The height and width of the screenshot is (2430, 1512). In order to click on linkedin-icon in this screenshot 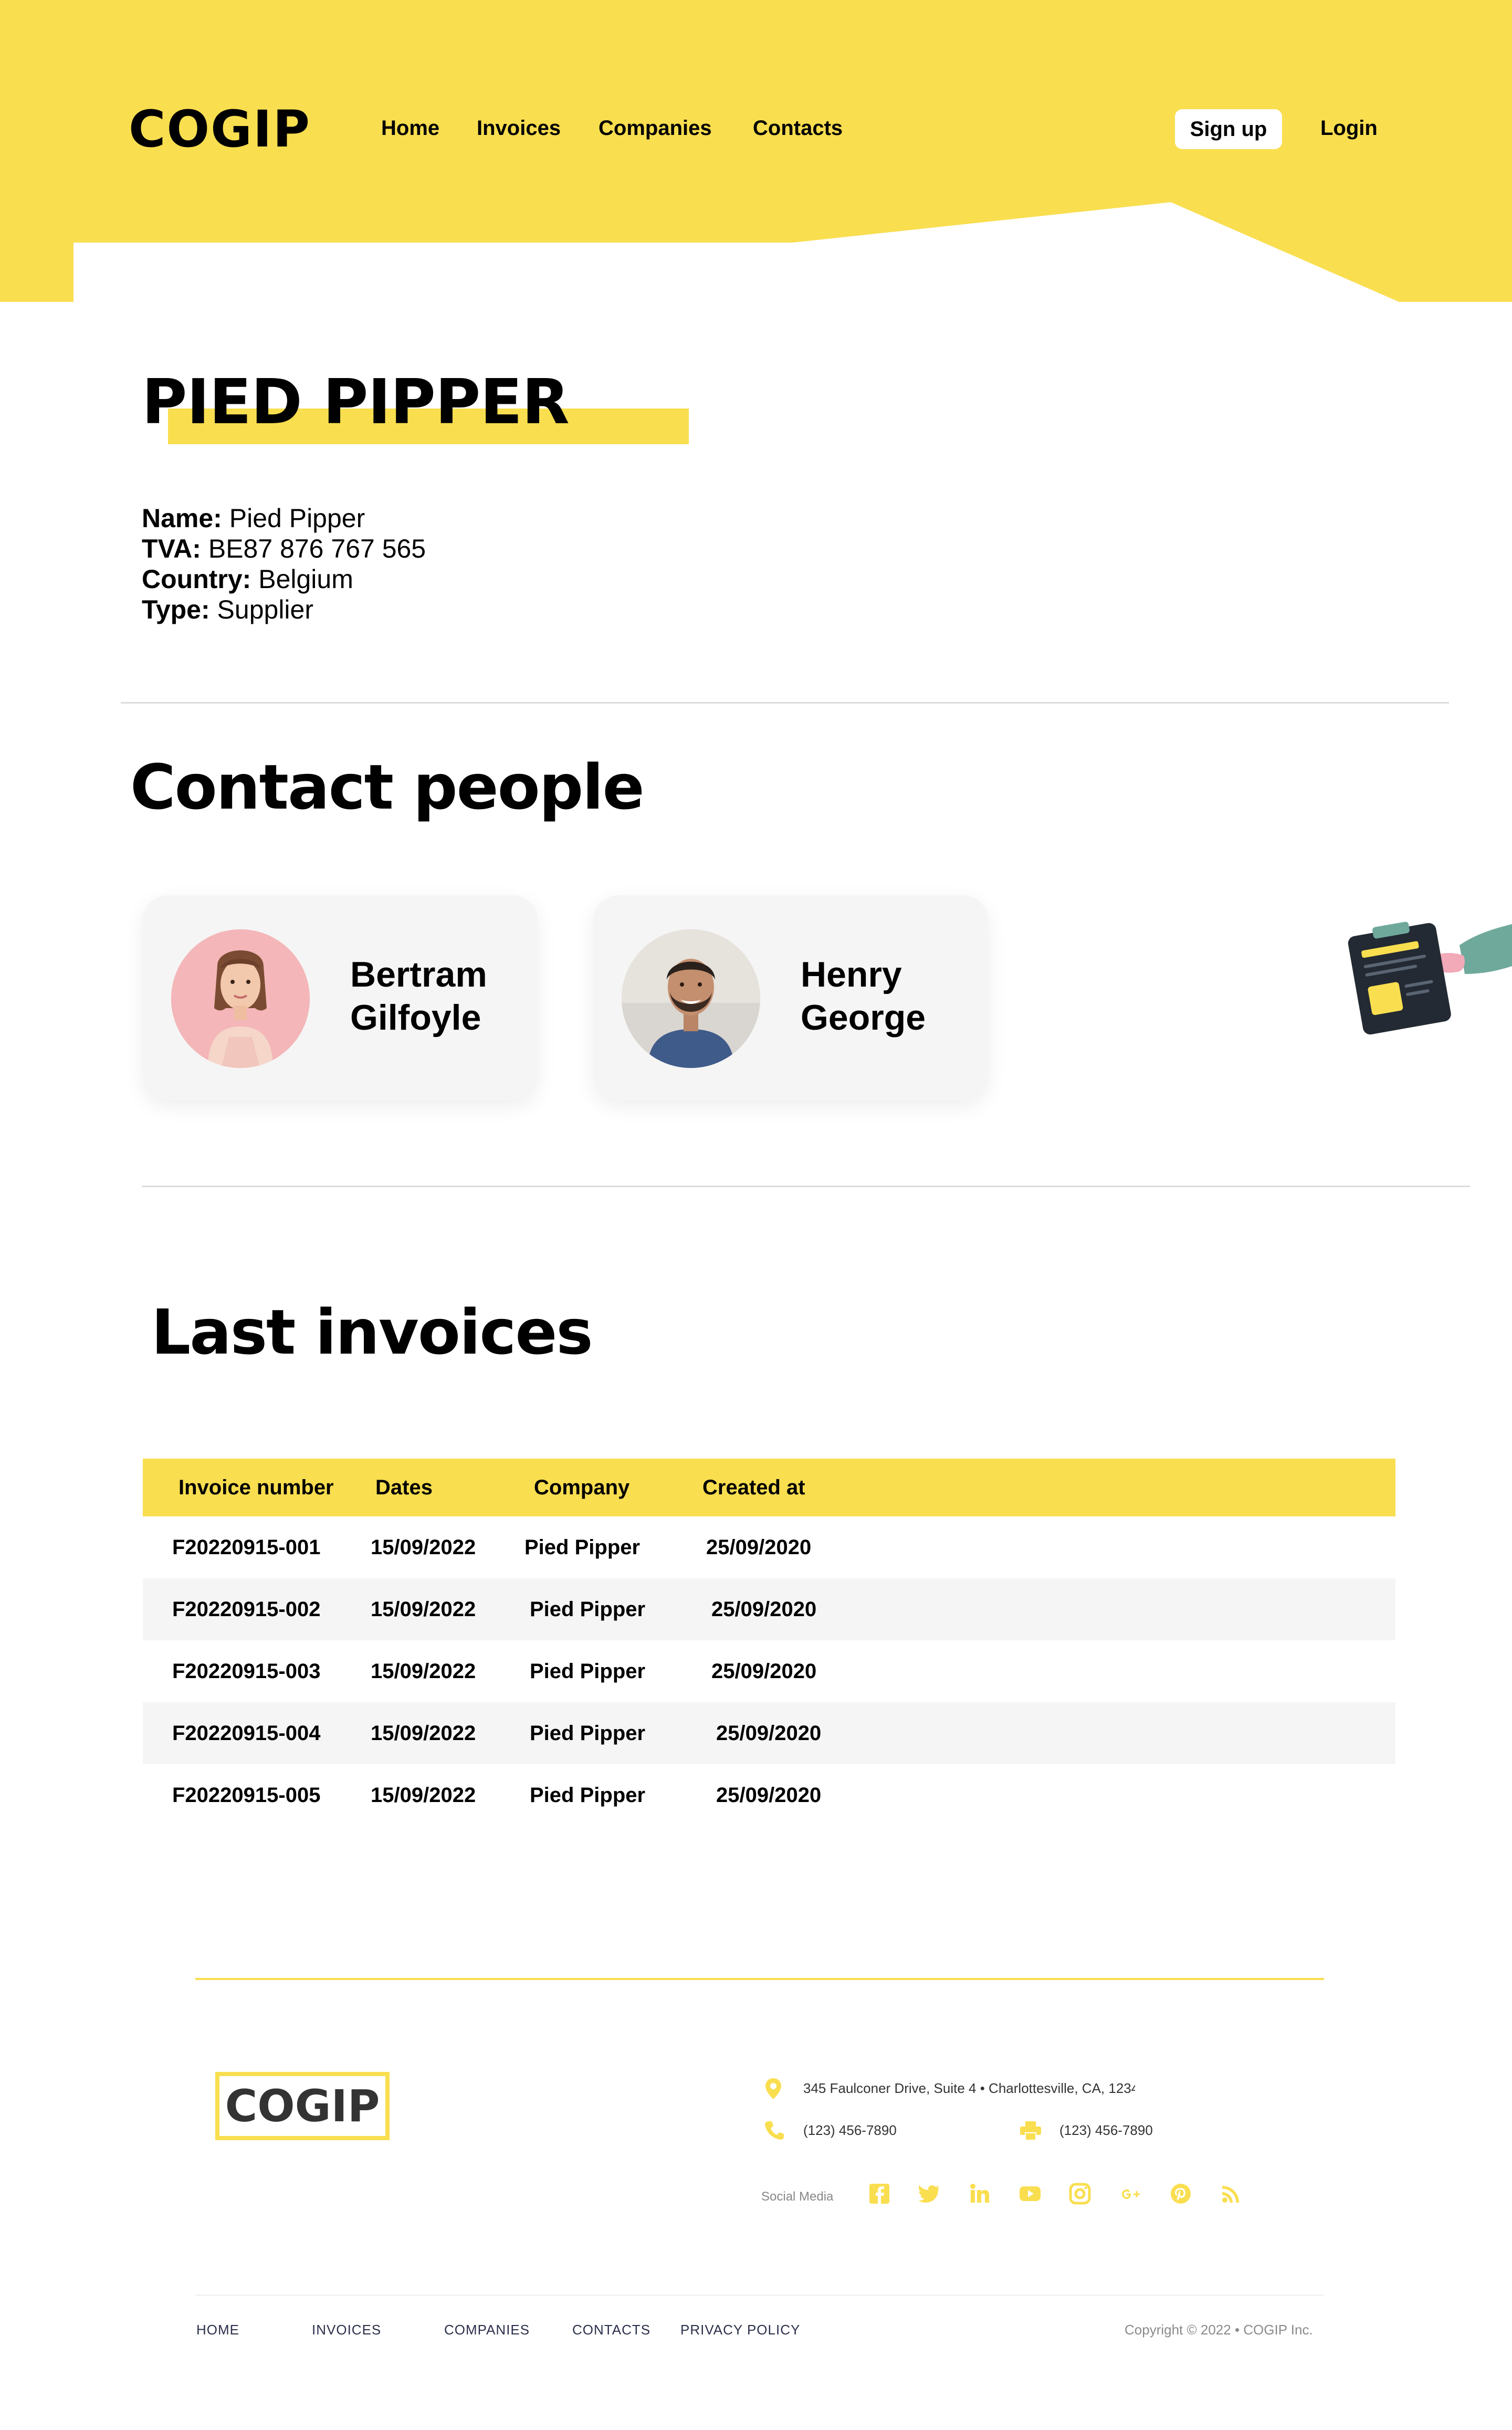, I will do `click(980, 2194)`.